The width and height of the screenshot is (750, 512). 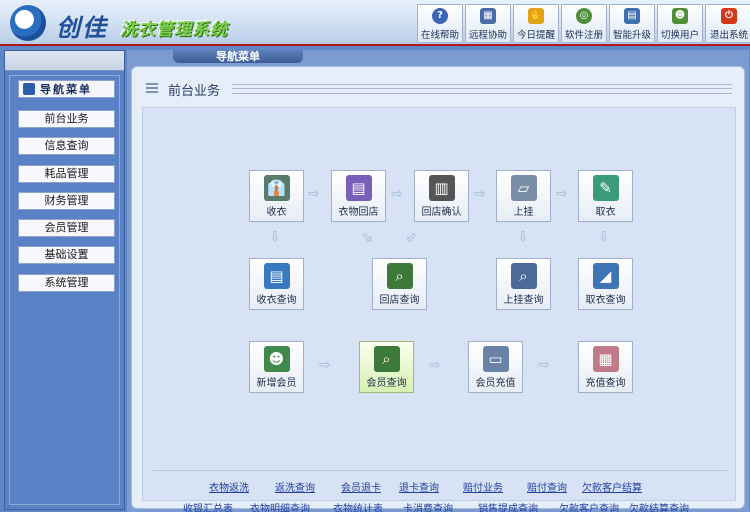 I want to click on remote-assist-icon: ▦, so click(x=488, y=16).